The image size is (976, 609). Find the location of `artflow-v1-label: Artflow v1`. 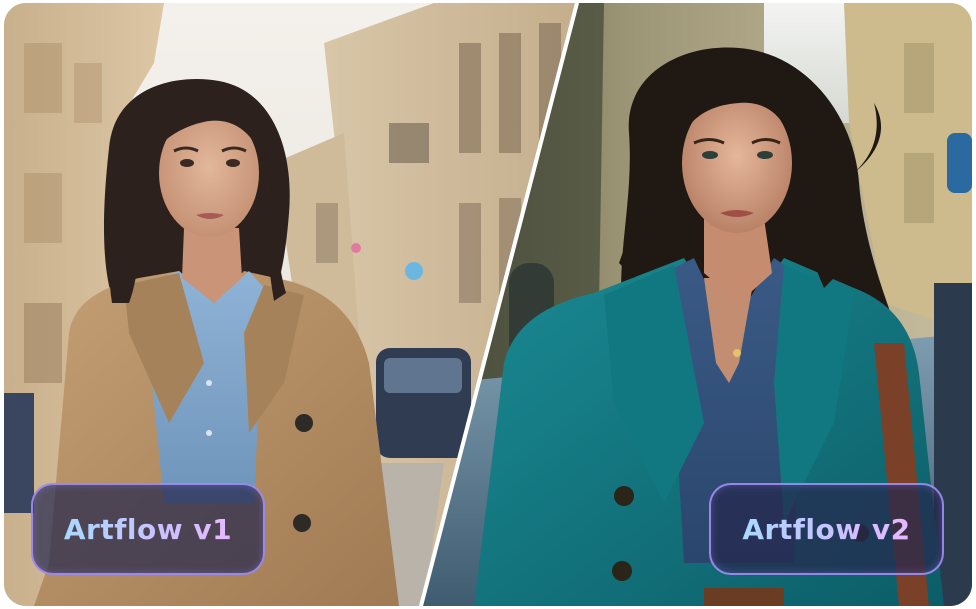

artflow-v1-label: Artflow v1 is located at coordinates (148, 529).